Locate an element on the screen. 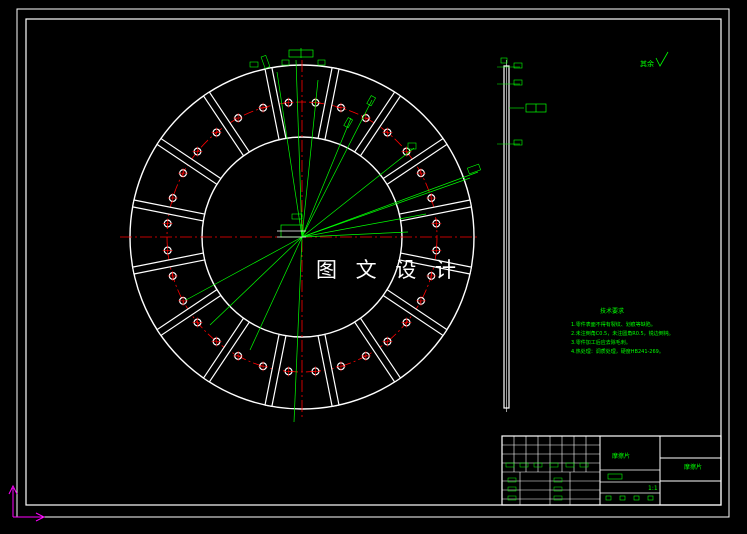  roughness-note: 其余 is located at coordinates (654, 59).